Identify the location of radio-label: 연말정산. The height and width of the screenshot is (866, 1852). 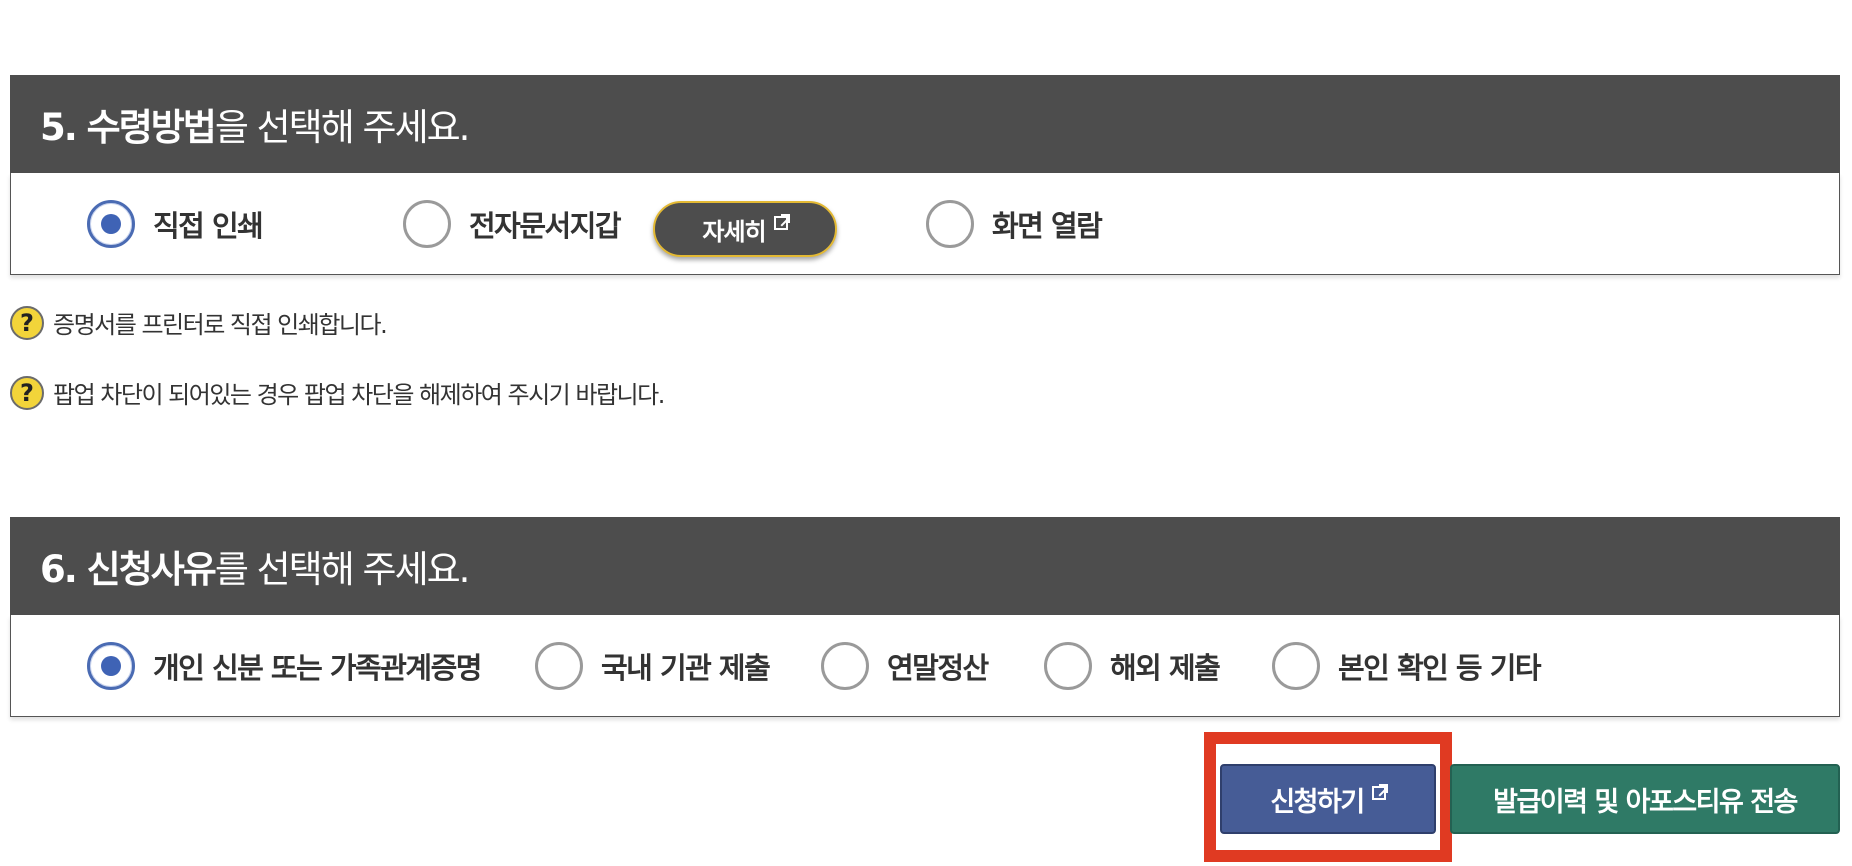
(938, 667).